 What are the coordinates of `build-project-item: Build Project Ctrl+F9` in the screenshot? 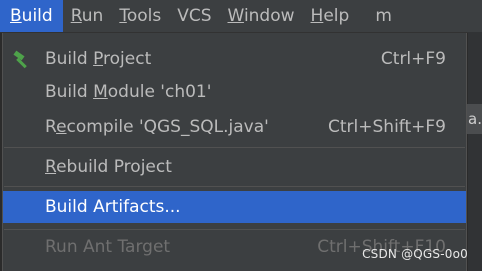 It's located at (234, 58).